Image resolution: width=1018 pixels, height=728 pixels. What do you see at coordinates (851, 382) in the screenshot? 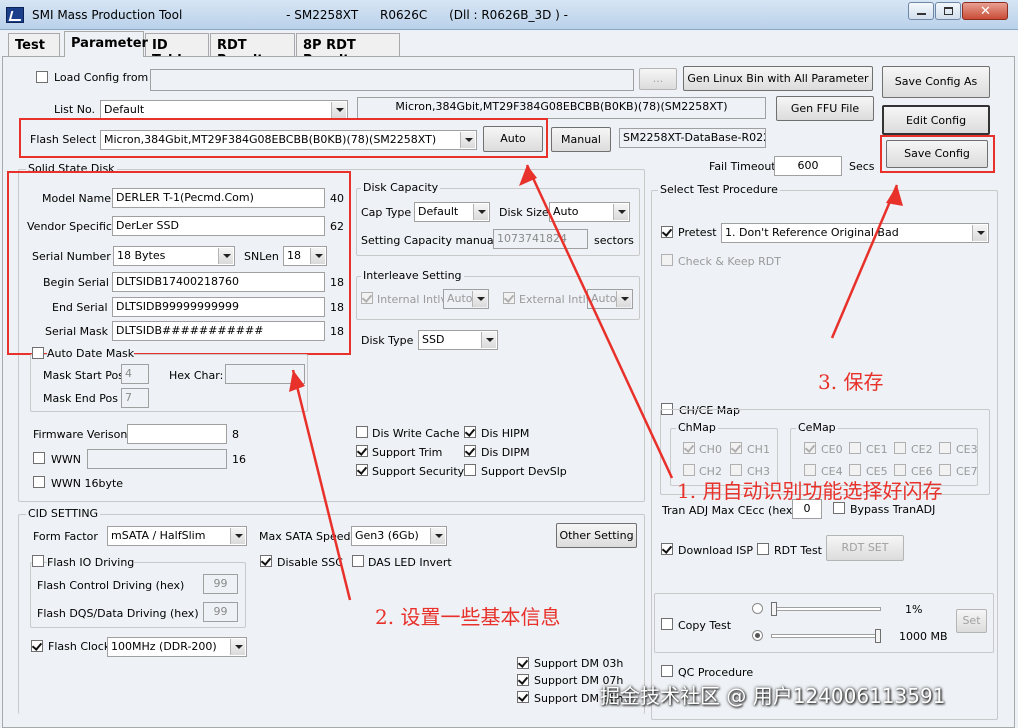
I see `annotation-step-3: 3. 保存` at bounding box center [851, 382].